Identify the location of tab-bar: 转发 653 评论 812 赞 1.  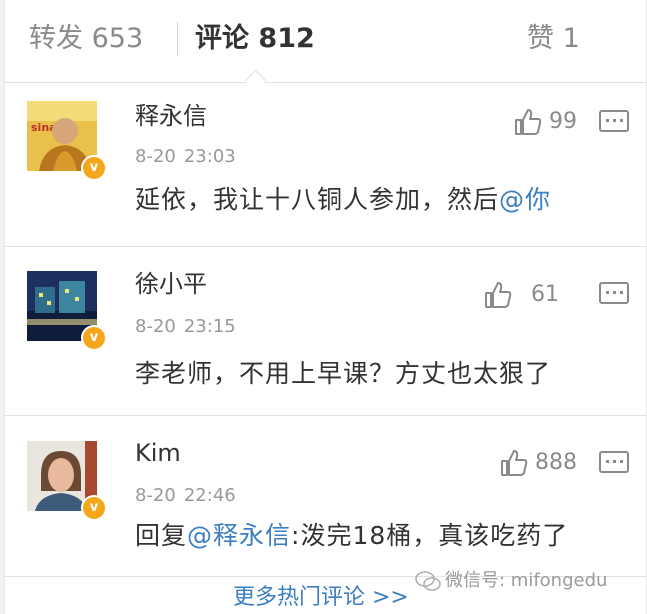
(325, 46).